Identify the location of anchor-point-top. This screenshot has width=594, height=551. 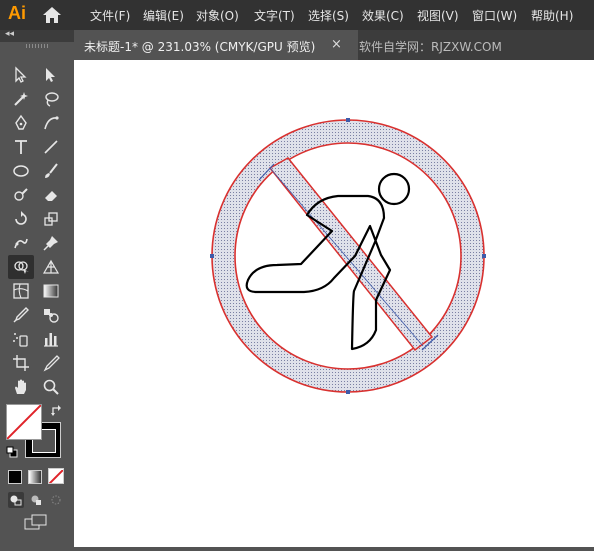
(348, 120).